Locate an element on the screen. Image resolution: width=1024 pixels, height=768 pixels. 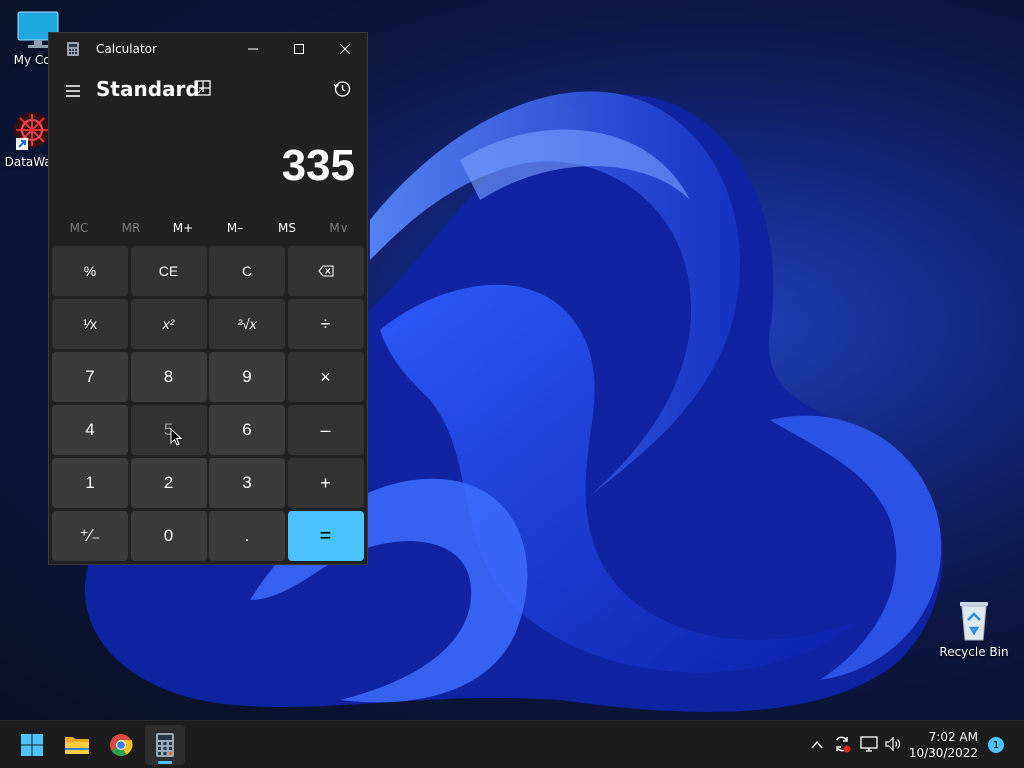
calculator-app-icon is located at coordinates (73, 49).